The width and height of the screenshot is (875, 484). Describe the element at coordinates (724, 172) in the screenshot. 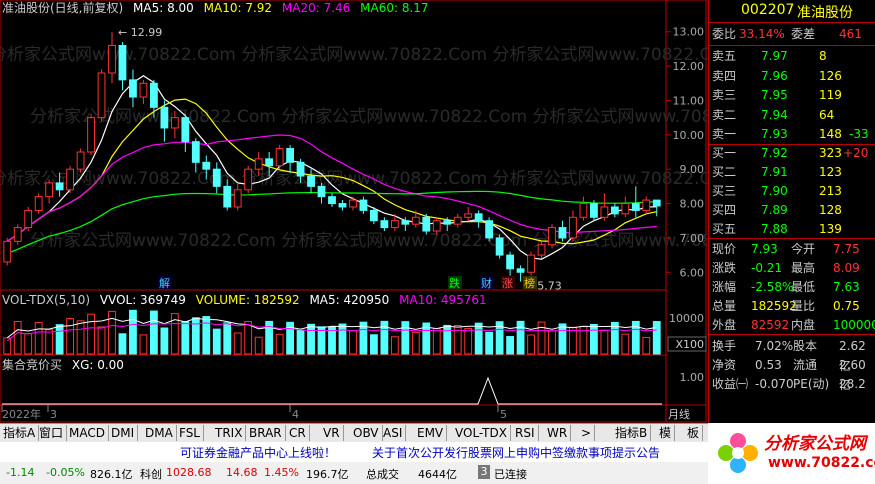

I see `buy-label: 买二` at that location.